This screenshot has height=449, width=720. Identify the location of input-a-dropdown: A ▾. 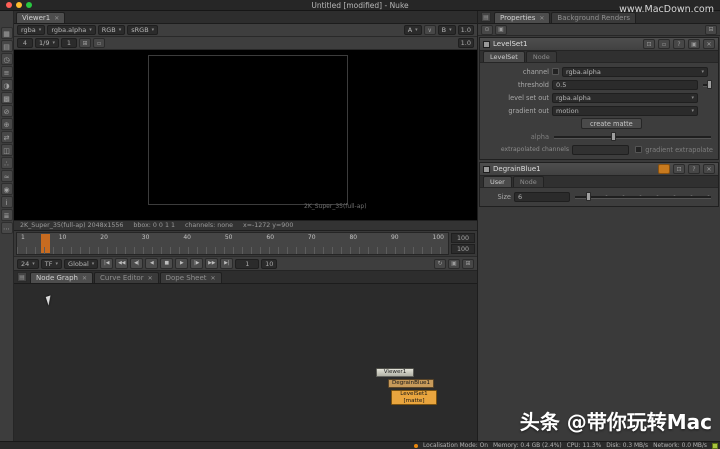
(412, 30).